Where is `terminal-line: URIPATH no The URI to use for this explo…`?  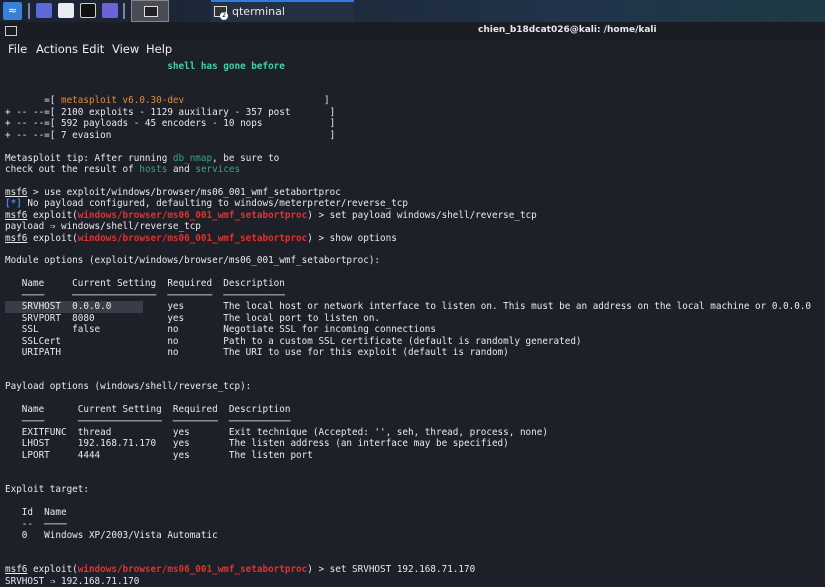
terminal-line: URIPATH no The URI to use for this explo… is located at coordinates (415, 352).